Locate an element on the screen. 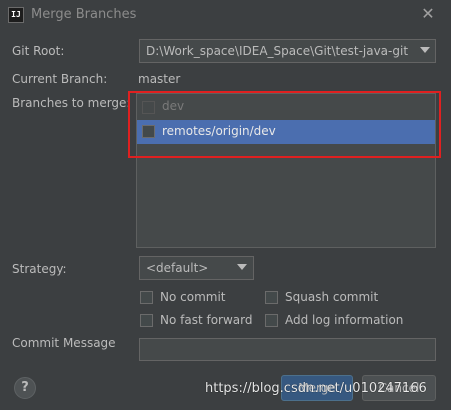  no-commit-checkbox is located at coordinates (146, 297).